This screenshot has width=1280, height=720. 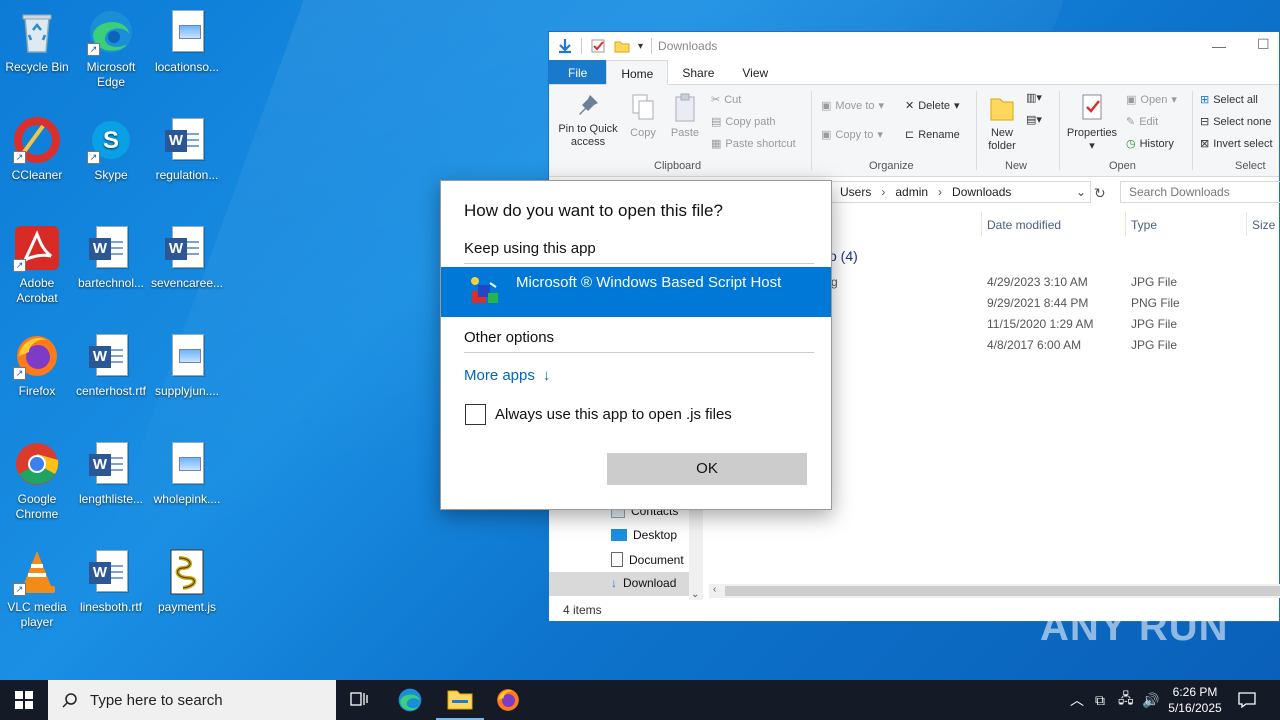 What do you see at coordinates (598, 414) in the screenshot?
I see `always-use-checkbox-row: Always use this app to open .js files` at bounding box center [598, 414].